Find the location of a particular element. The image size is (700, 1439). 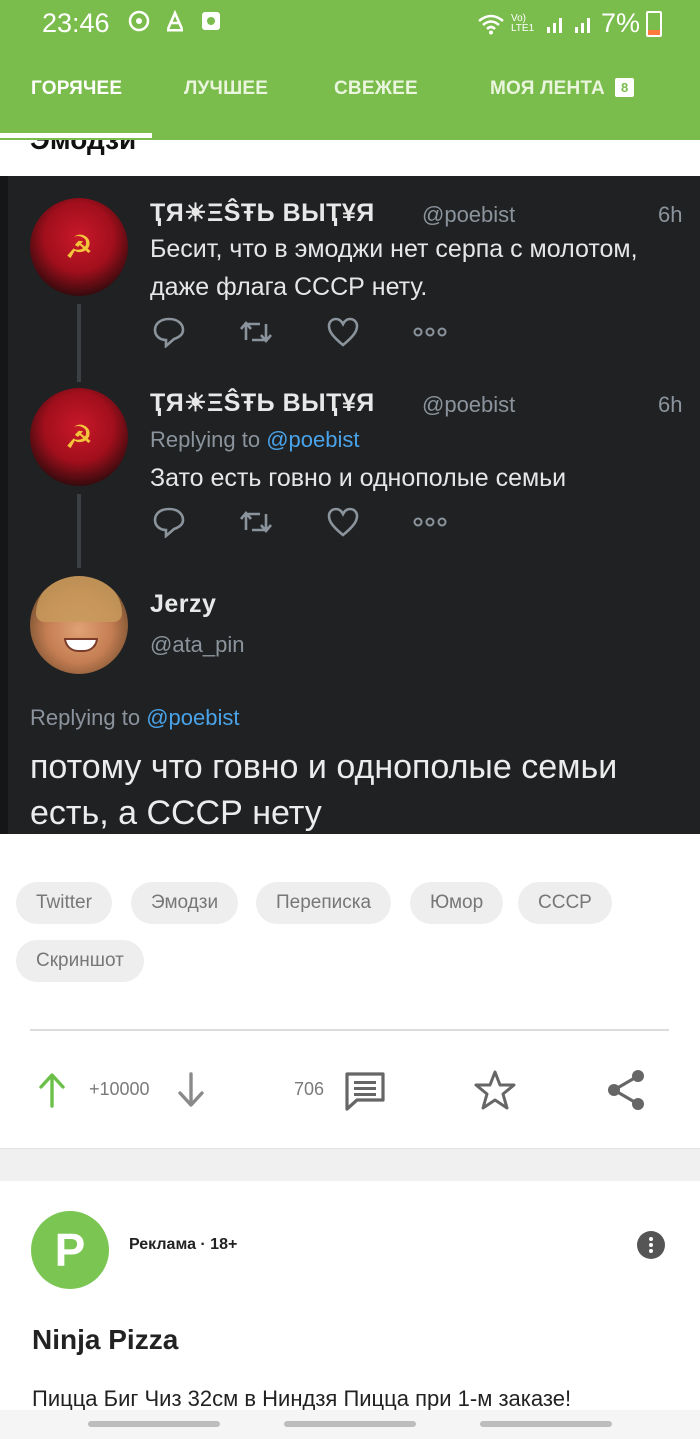

ad-label: Реклама · 18+ is located at coordinates (183, 1244).